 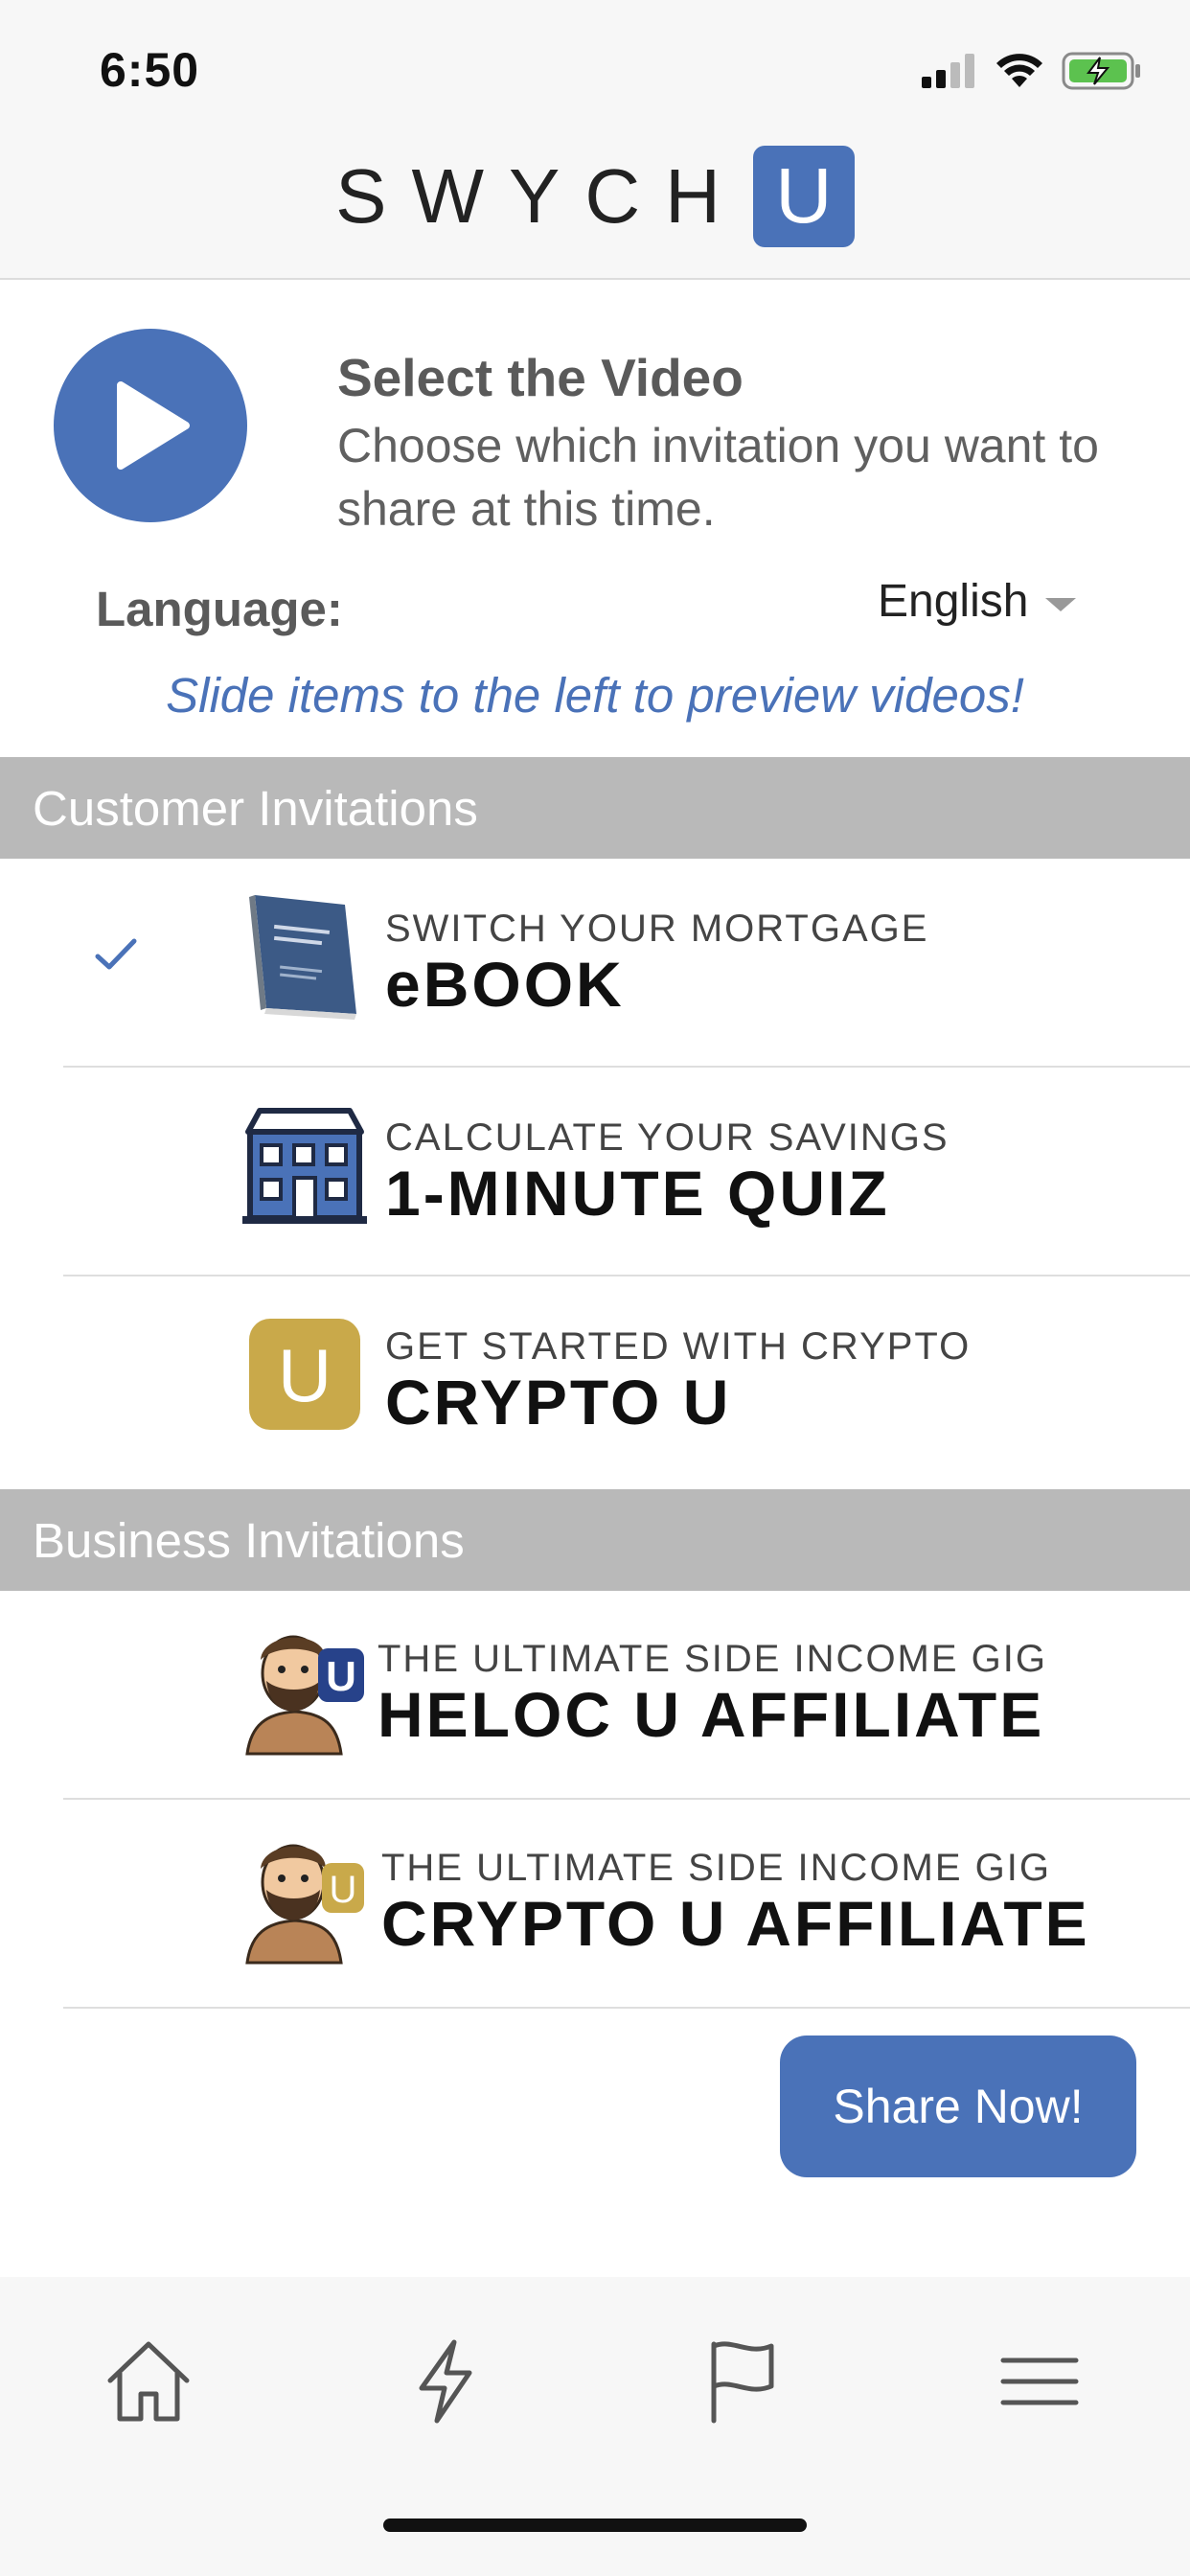 What do you see at coordinates (1061, 604) in the screenshot?
I see `chevron-down-icon` at bounding box center [1061, 604].